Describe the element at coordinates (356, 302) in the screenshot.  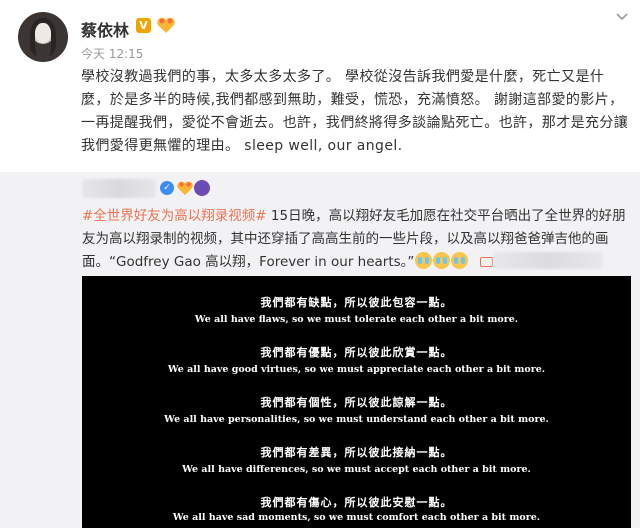
I see `video-line-zh-1: 我們都有缺點，所以彼此包容一點。` at that location.